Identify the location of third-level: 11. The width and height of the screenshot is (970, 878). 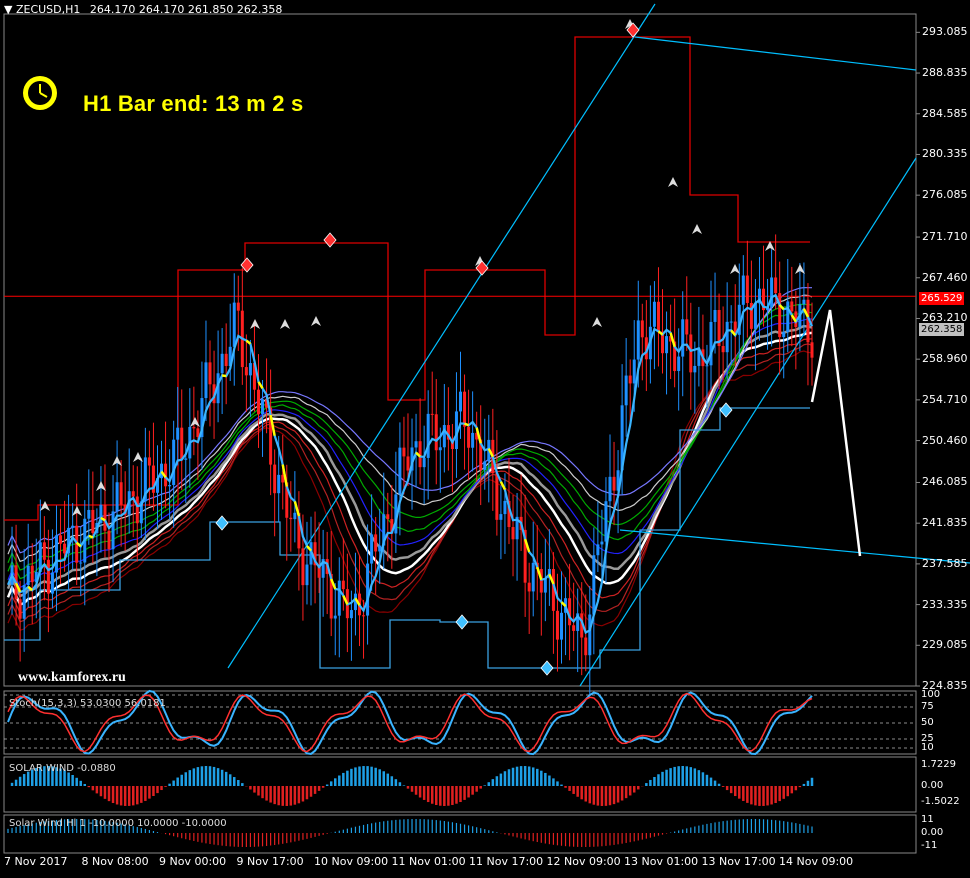
(927, 819).